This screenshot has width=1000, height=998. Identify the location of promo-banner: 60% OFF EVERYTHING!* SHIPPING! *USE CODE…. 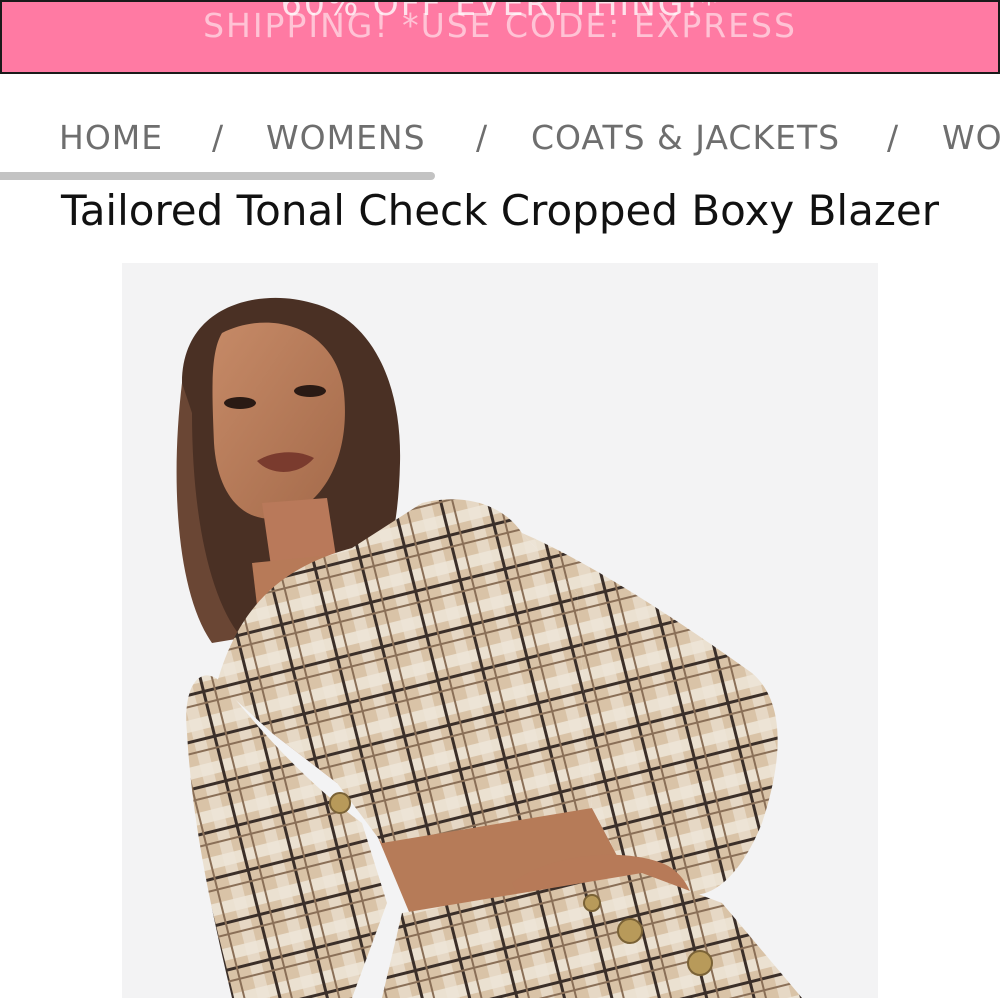
(500, 37).